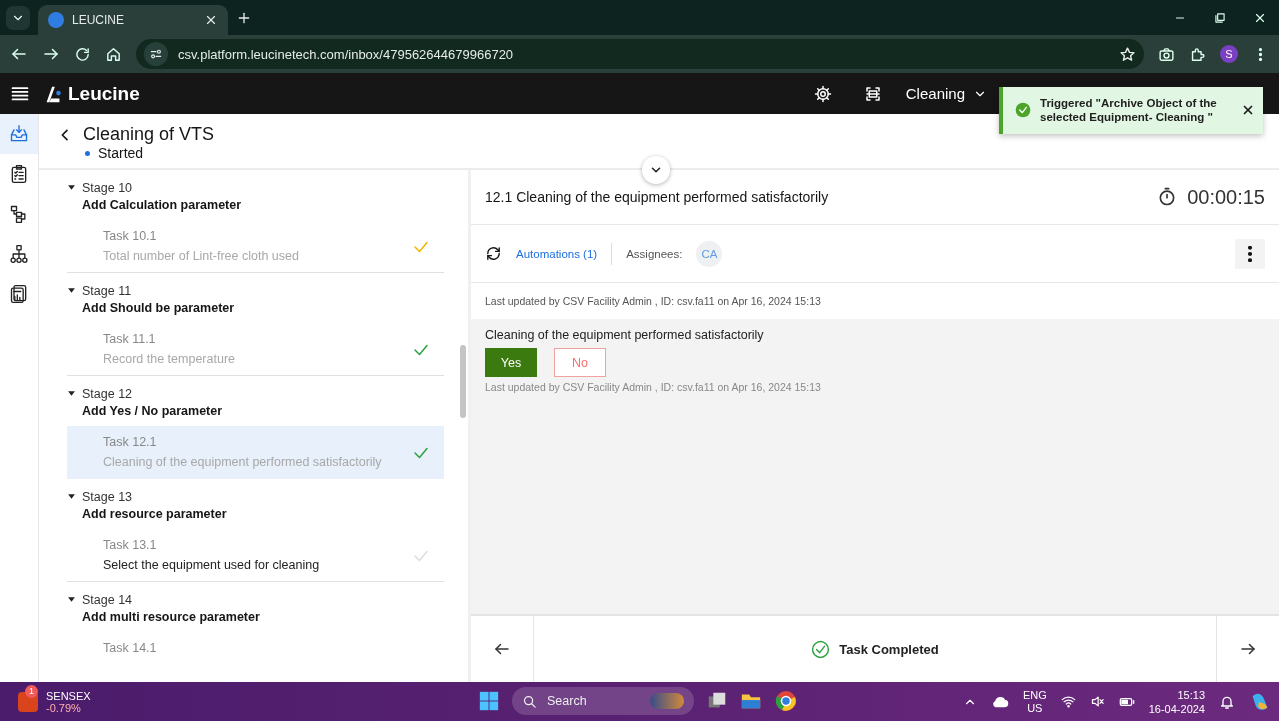 Image resolution: width=1279 pixels, height=721 pixels. What do you see at coordinates (255, 452) in the screenshot?
I see `task-item: Task 12.1 Cleaning of the equipment performed satisfactorily` at bounding box center [255, 452].